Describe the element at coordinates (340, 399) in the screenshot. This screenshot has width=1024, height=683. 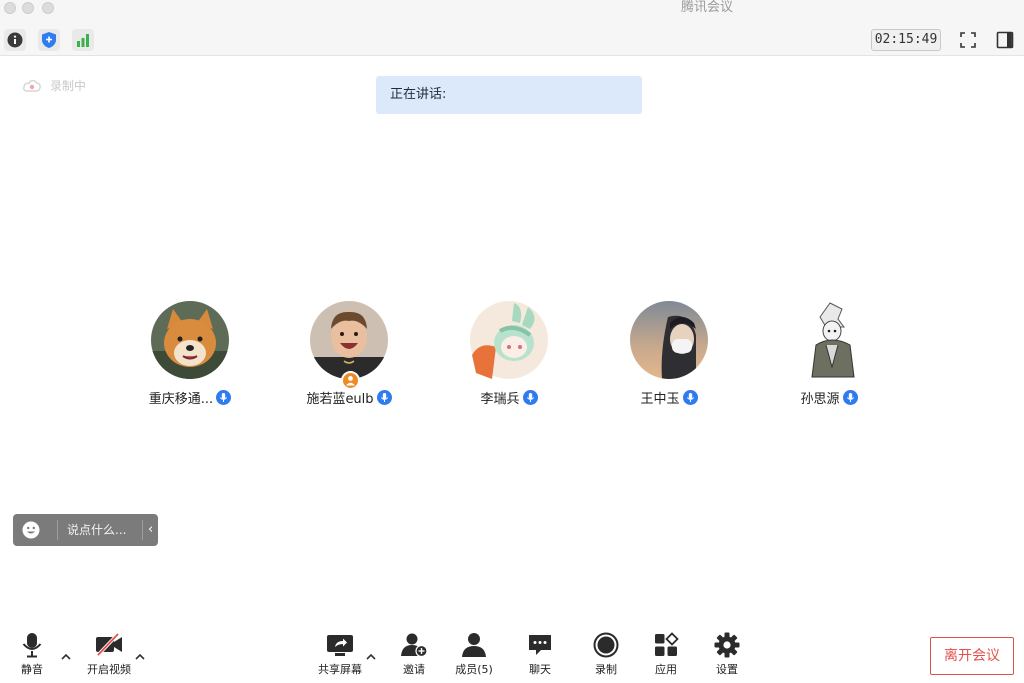
I see `participant-name: 施若蓝eulb` at that location.